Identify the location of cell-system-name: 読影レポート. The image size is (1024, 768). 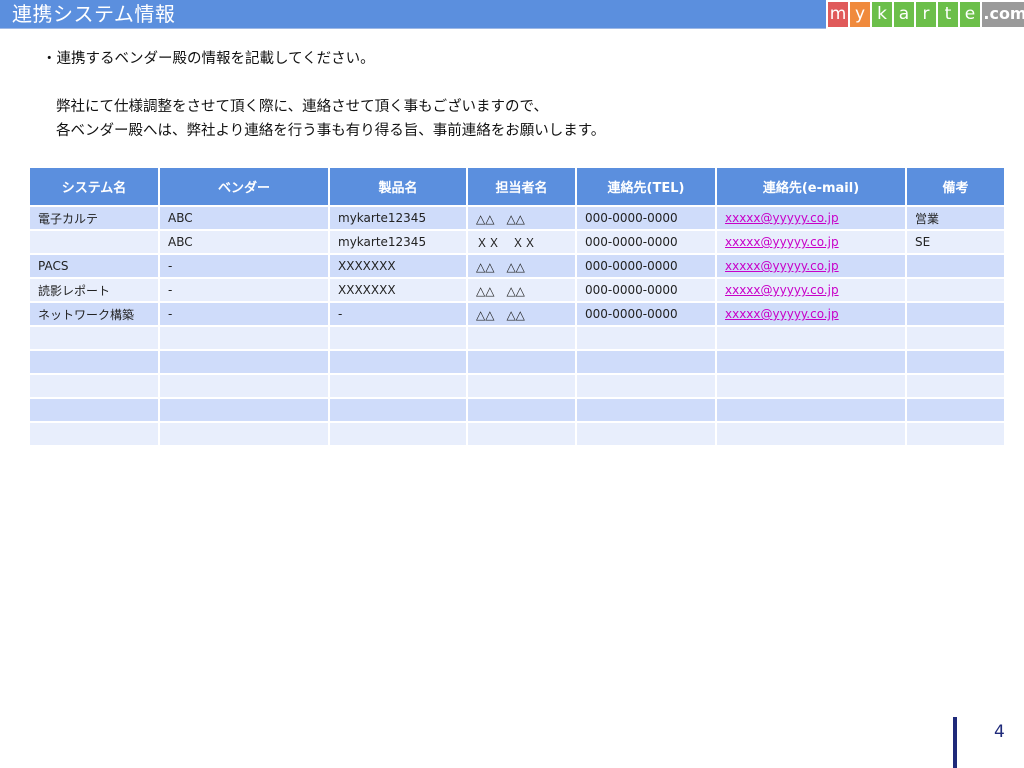
(94, 290).